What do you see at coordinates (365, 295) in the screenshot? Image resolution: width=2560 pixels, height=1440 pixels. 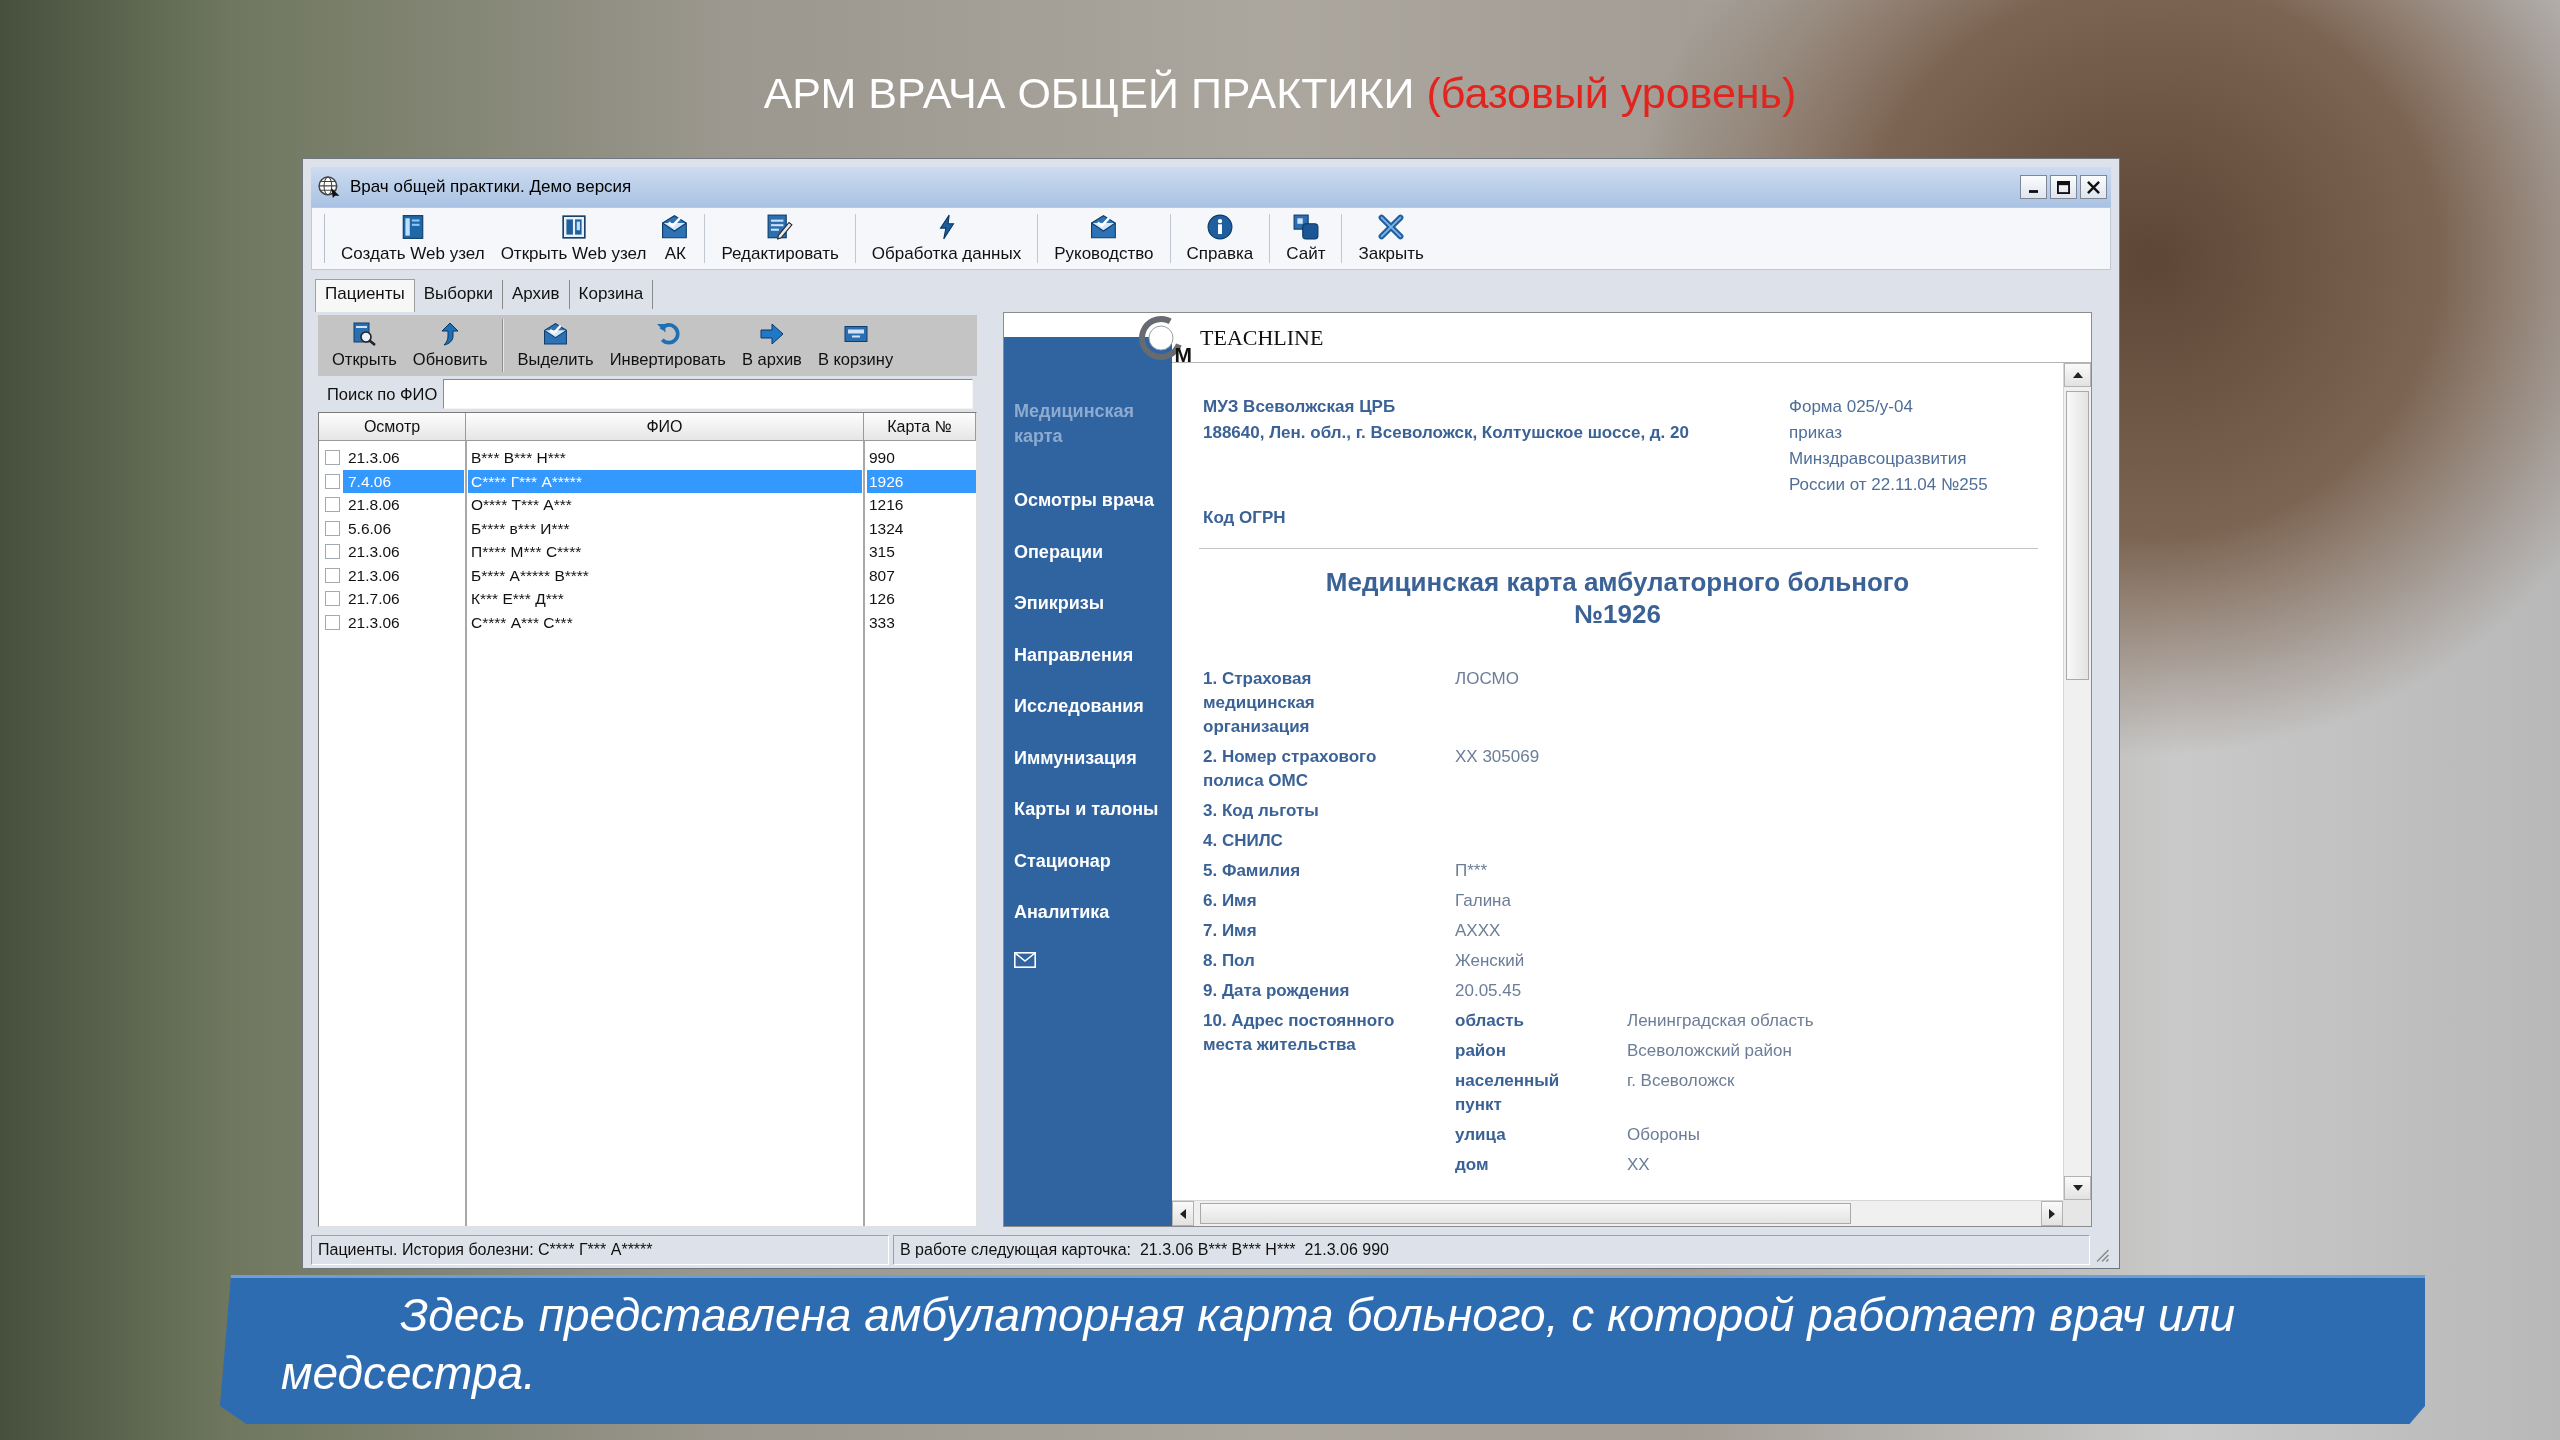 I see `tab: Пациенты` at bounding box center [365, 295].